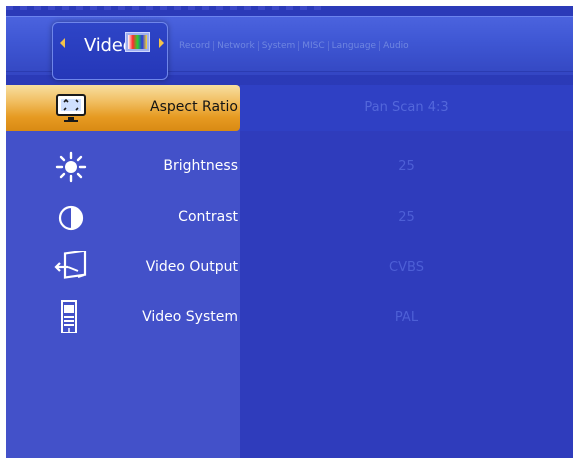 Image resolution: width=578 pixels, height=462 pixels. Describe the element at coordinates (71, 108) in the screenshot. I see `aspect-ratio-icon` at that location.